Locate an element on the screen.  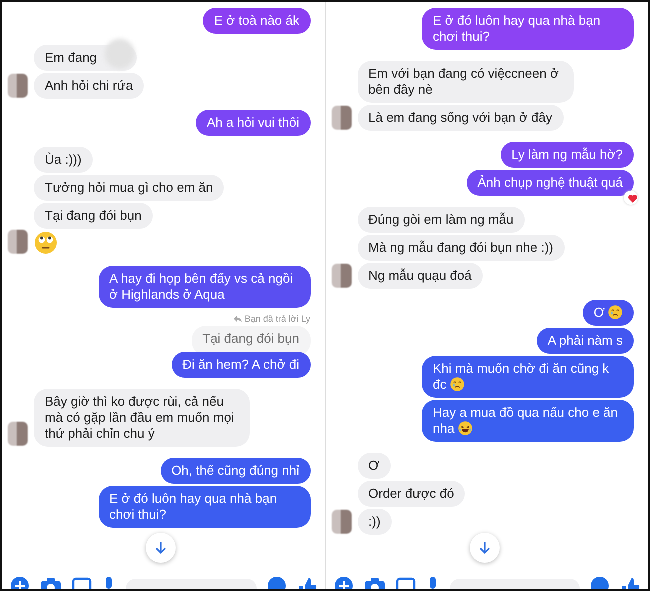
message-bubble: Đi ăn hem? A chở đi is located at coordinates (241, 365).